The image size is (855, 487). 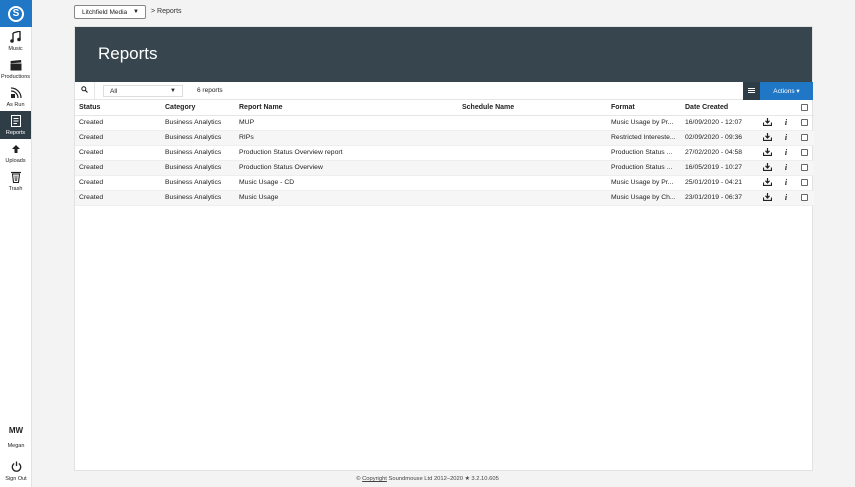 I want to click on broadcast-icon, so click(x=16, y=93).